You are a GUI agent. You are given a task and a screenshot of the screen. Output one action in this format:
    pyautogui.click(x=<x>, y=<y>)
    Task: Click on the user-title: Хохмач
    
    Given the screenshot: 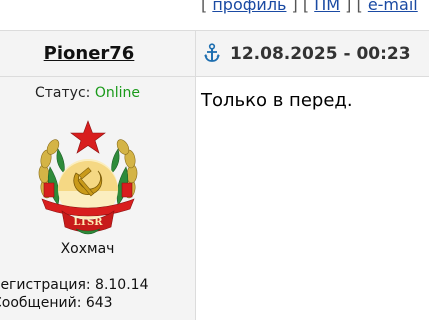 What is the action you would take?
    pyautogui.click(x=87, y=249)
    